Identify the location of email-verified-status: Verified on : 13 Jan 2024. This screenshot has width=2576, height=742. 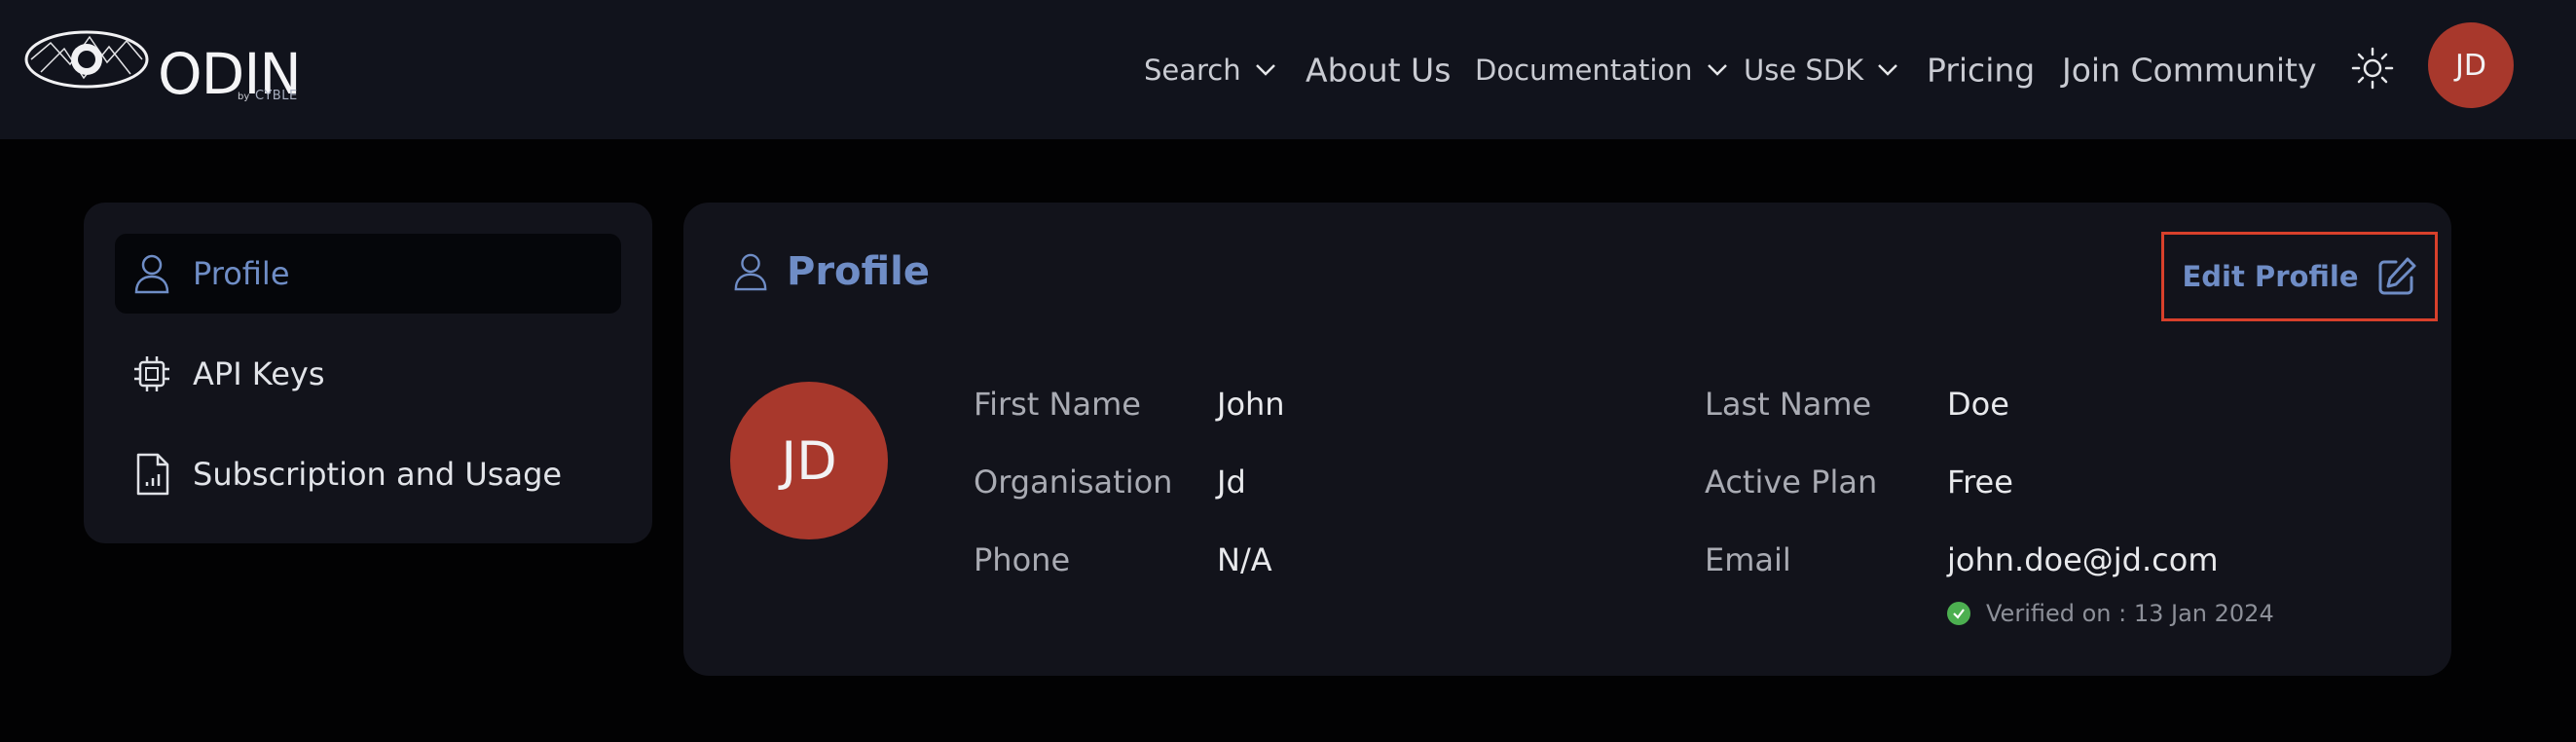
(2110, 613).